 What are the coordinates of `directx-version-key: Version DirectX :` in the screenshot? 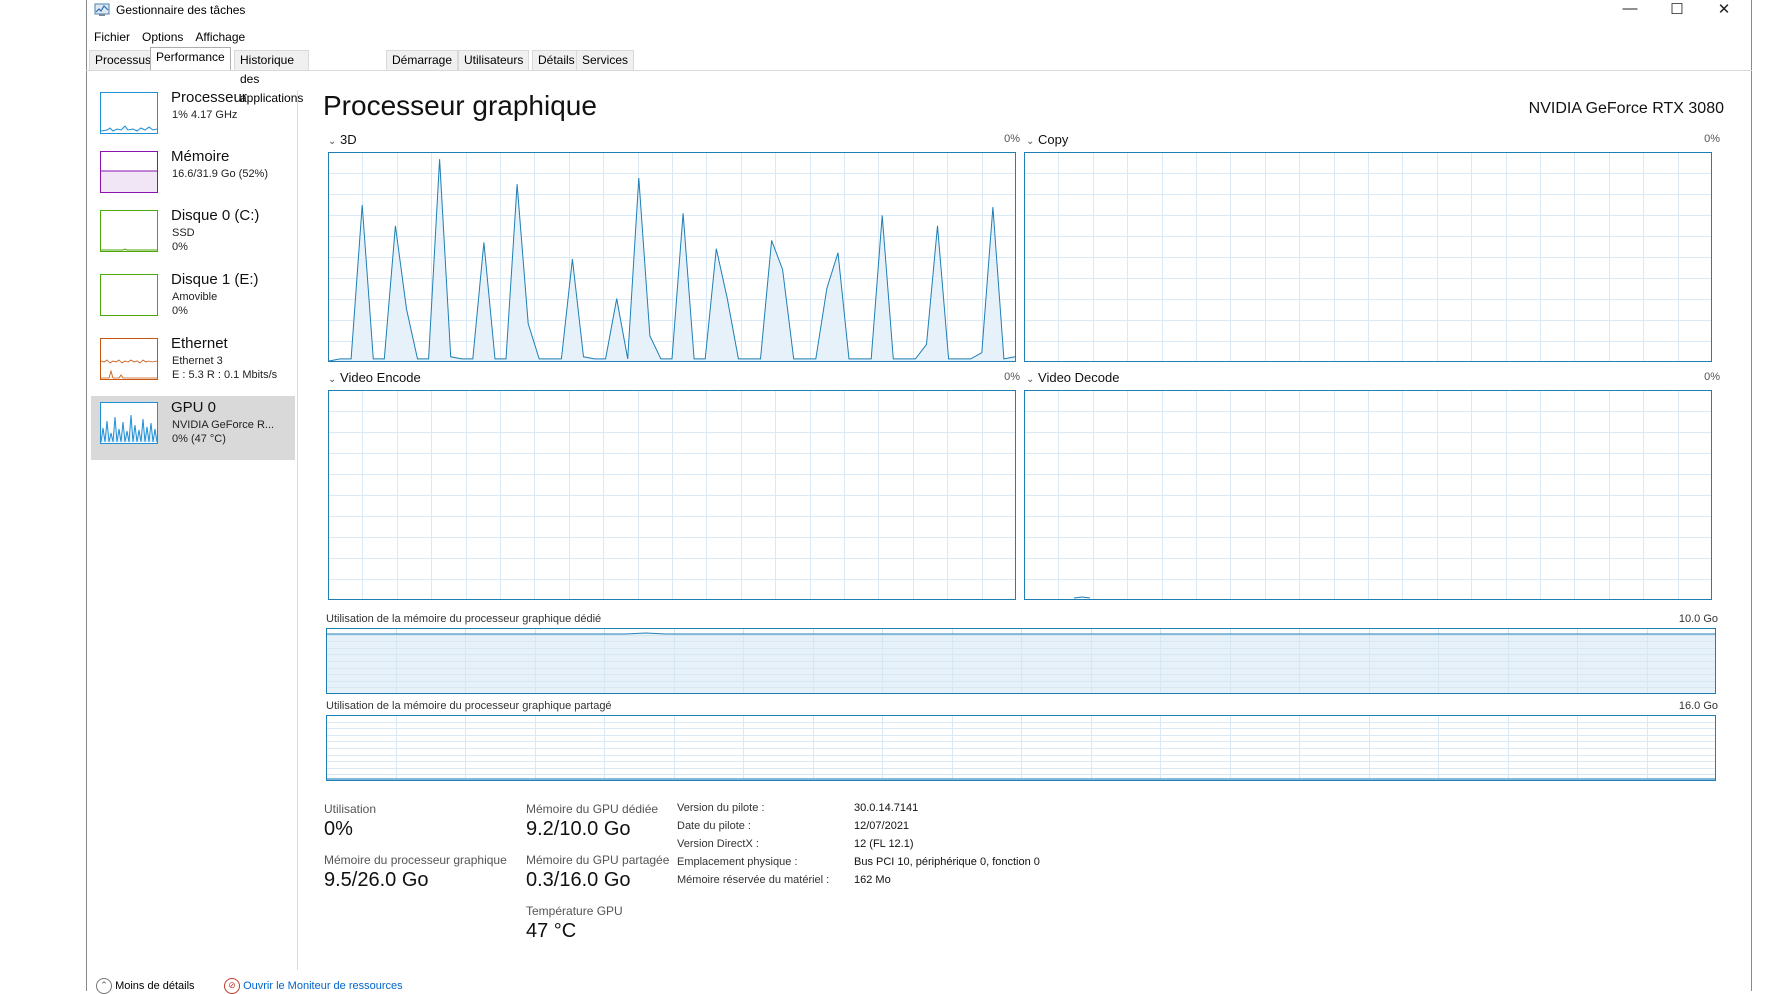 It's located at (718, 844).